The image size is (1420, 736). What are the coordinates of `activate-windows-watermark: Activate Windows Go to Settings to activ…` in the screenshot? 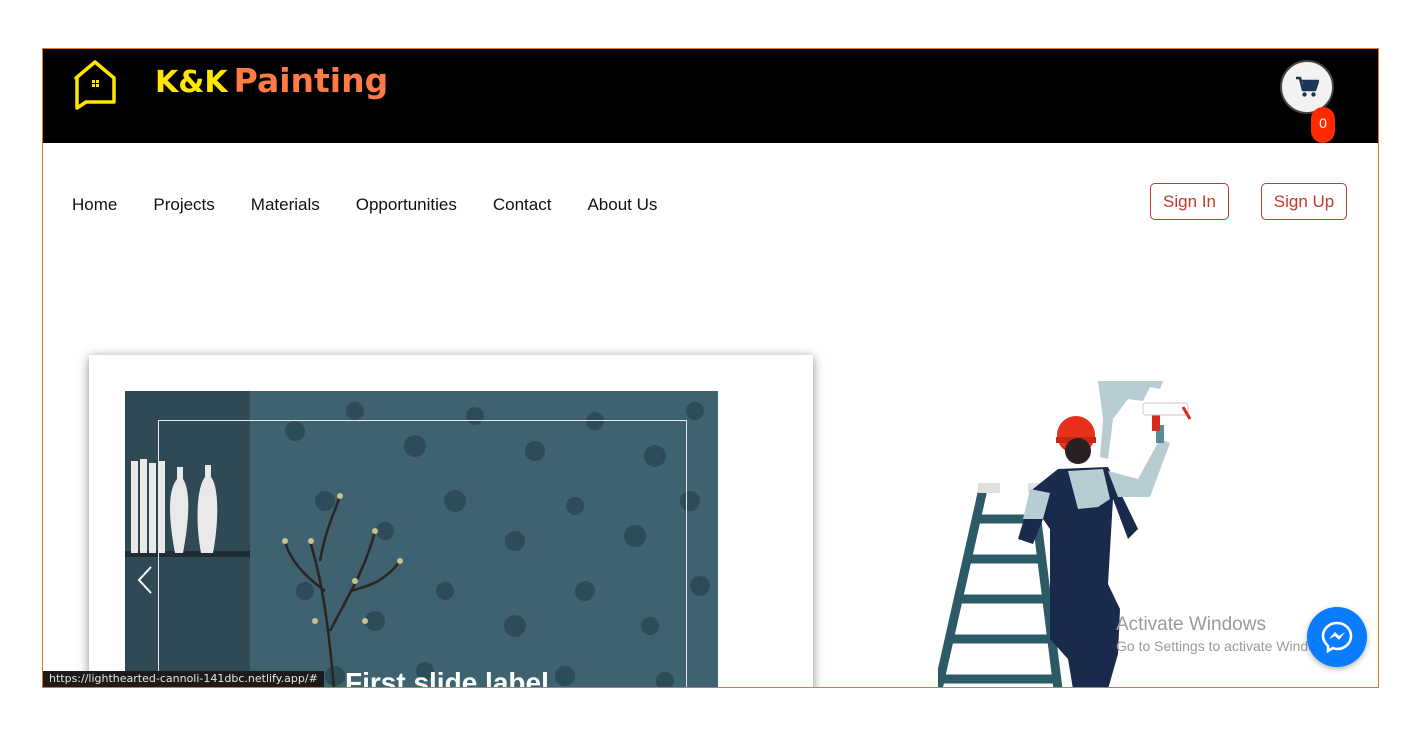 It's located at (1226, 634).